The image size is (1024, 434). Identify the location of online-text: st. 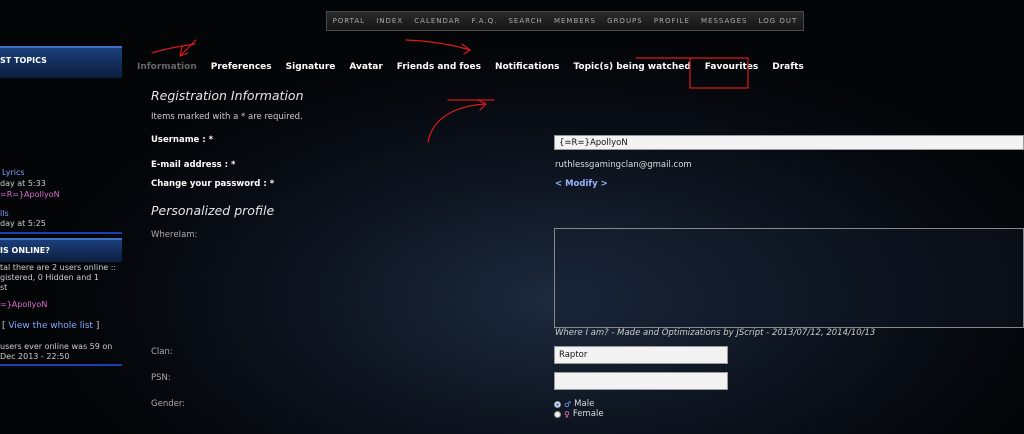
(4, 287).